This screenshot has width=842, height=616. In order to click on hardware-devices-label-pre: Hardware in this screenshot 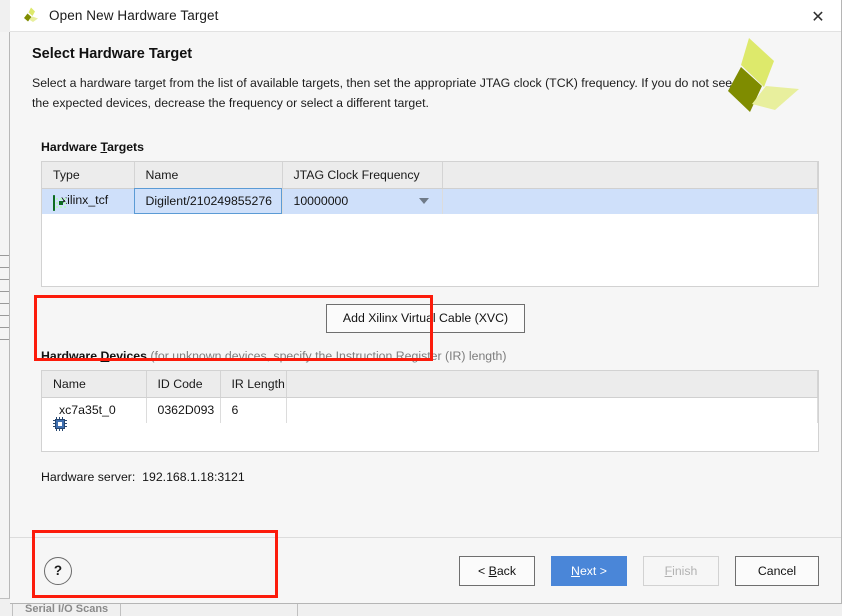, I will do `click(71, 356)`.